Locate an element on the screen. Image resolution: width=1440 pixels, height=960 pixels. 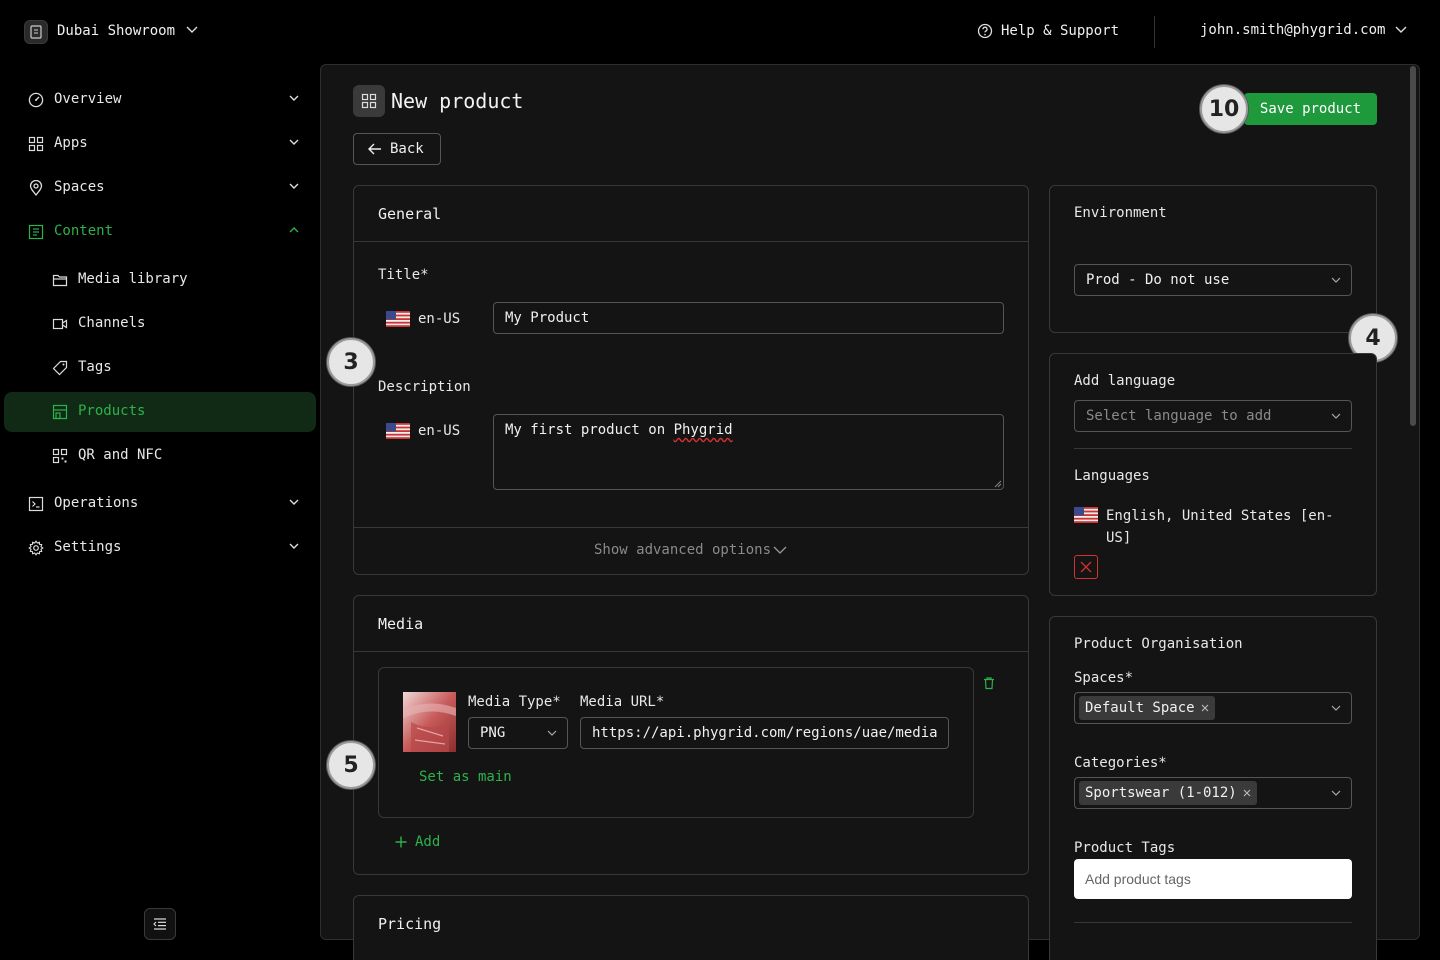
languages-title: Languages is located at coordinates (1112, 476).